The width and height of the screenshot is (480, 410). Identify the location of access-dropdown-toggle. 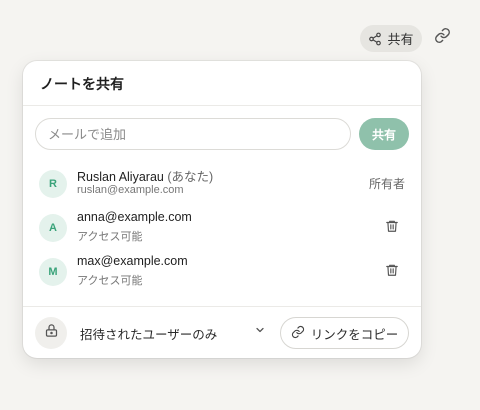
(260, 332).